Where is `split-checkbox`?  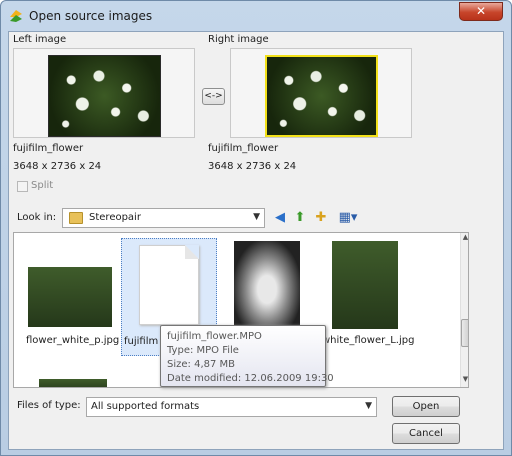 split-checkbox is located at coordinates (22, 186).